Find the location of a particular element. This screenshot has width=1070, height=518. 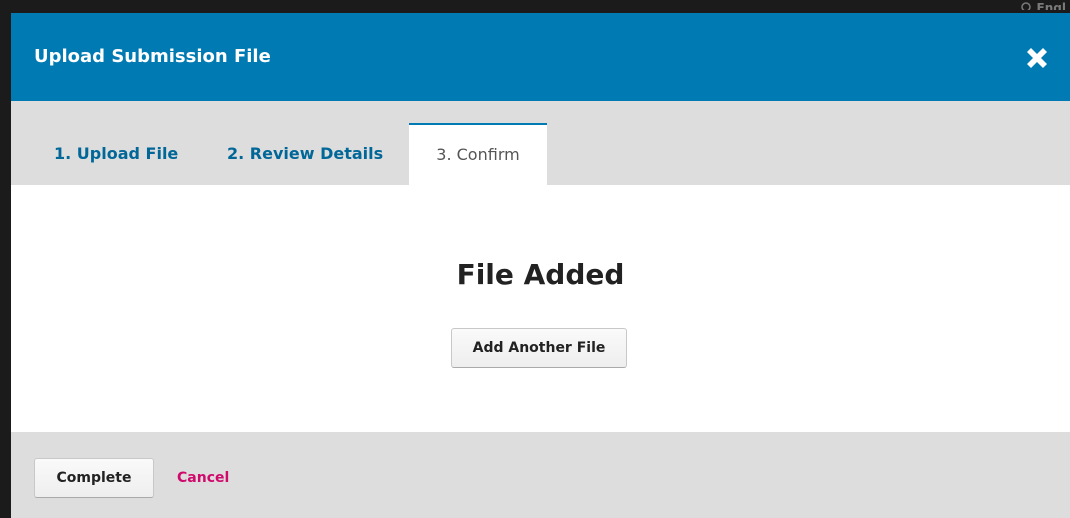

close-icon is located at coordinates (1037, 58).